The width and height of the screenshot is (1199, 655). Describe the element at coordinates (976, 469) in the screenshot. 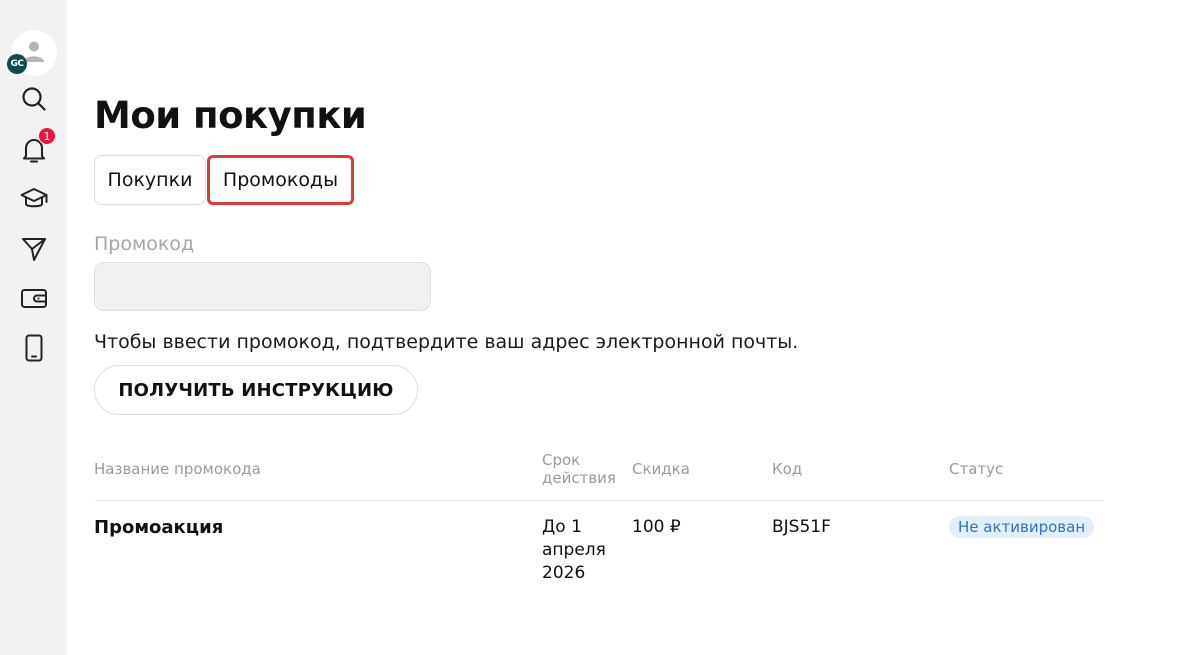

I see `column-header-status: Статус` at that location.